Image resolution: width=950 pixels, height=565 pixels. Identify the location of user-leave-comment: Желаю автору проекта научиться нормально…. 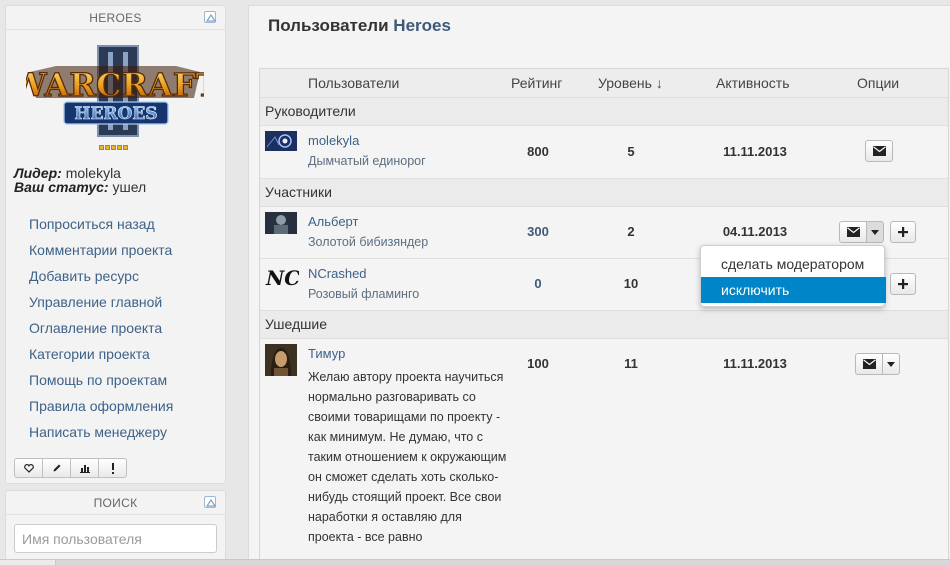
(407, 457).